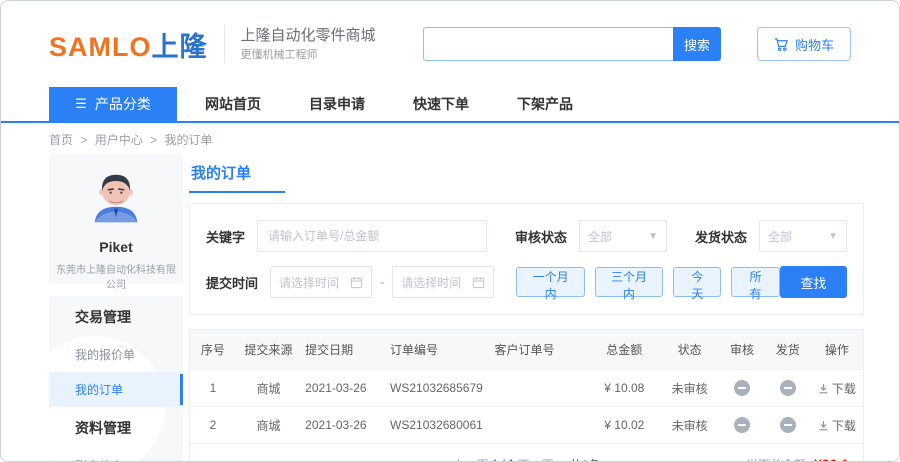 The width and height of the screenshot is (900, 462). I want to click on user-company: 东莞市上隆自动化科技有限公司, so click(116, 278).